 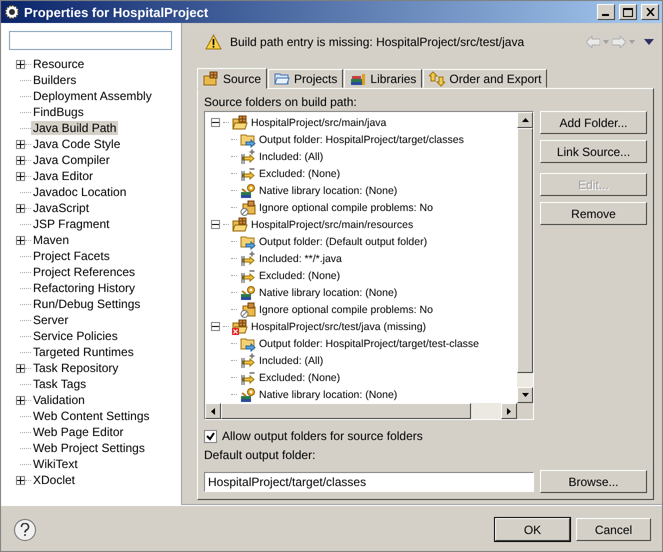 I want to click on horizontal-scrollbar, so click(x=361, y=411).